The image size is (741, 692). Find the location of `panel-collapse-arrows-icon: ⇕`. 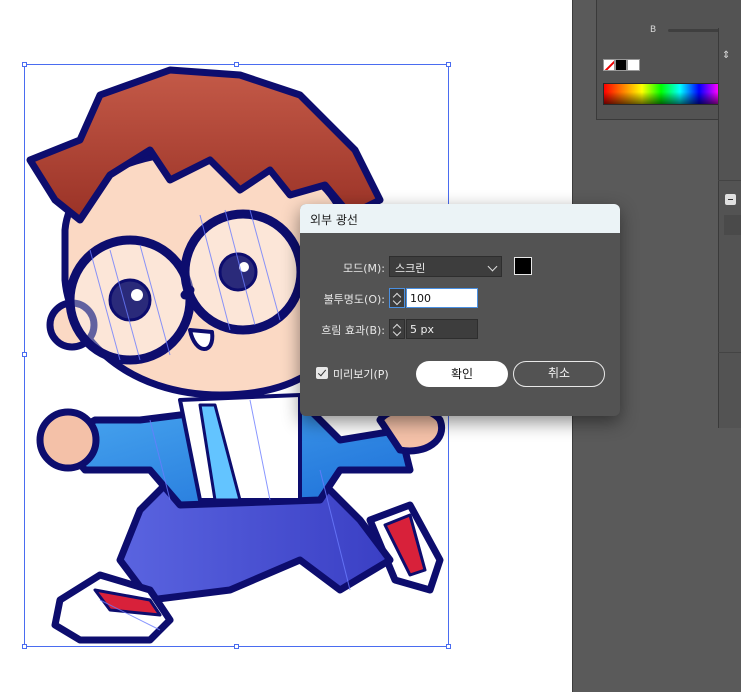

panel-collapse-arrows-icon: ⇕ is located at coordinates (726, 55).